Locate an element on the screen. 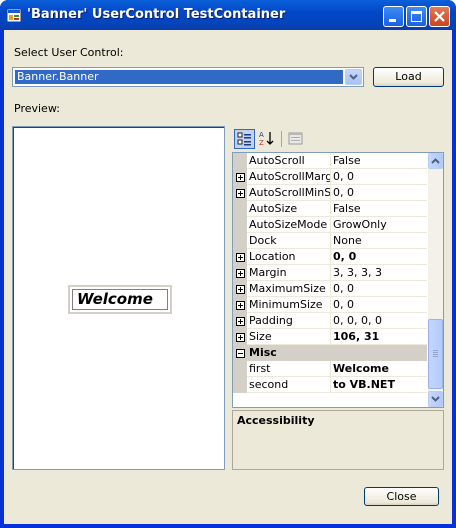 The height and width of the screenshot is (528, 456). property-row: Size 106, 31 is located at coordinates (330, 337).